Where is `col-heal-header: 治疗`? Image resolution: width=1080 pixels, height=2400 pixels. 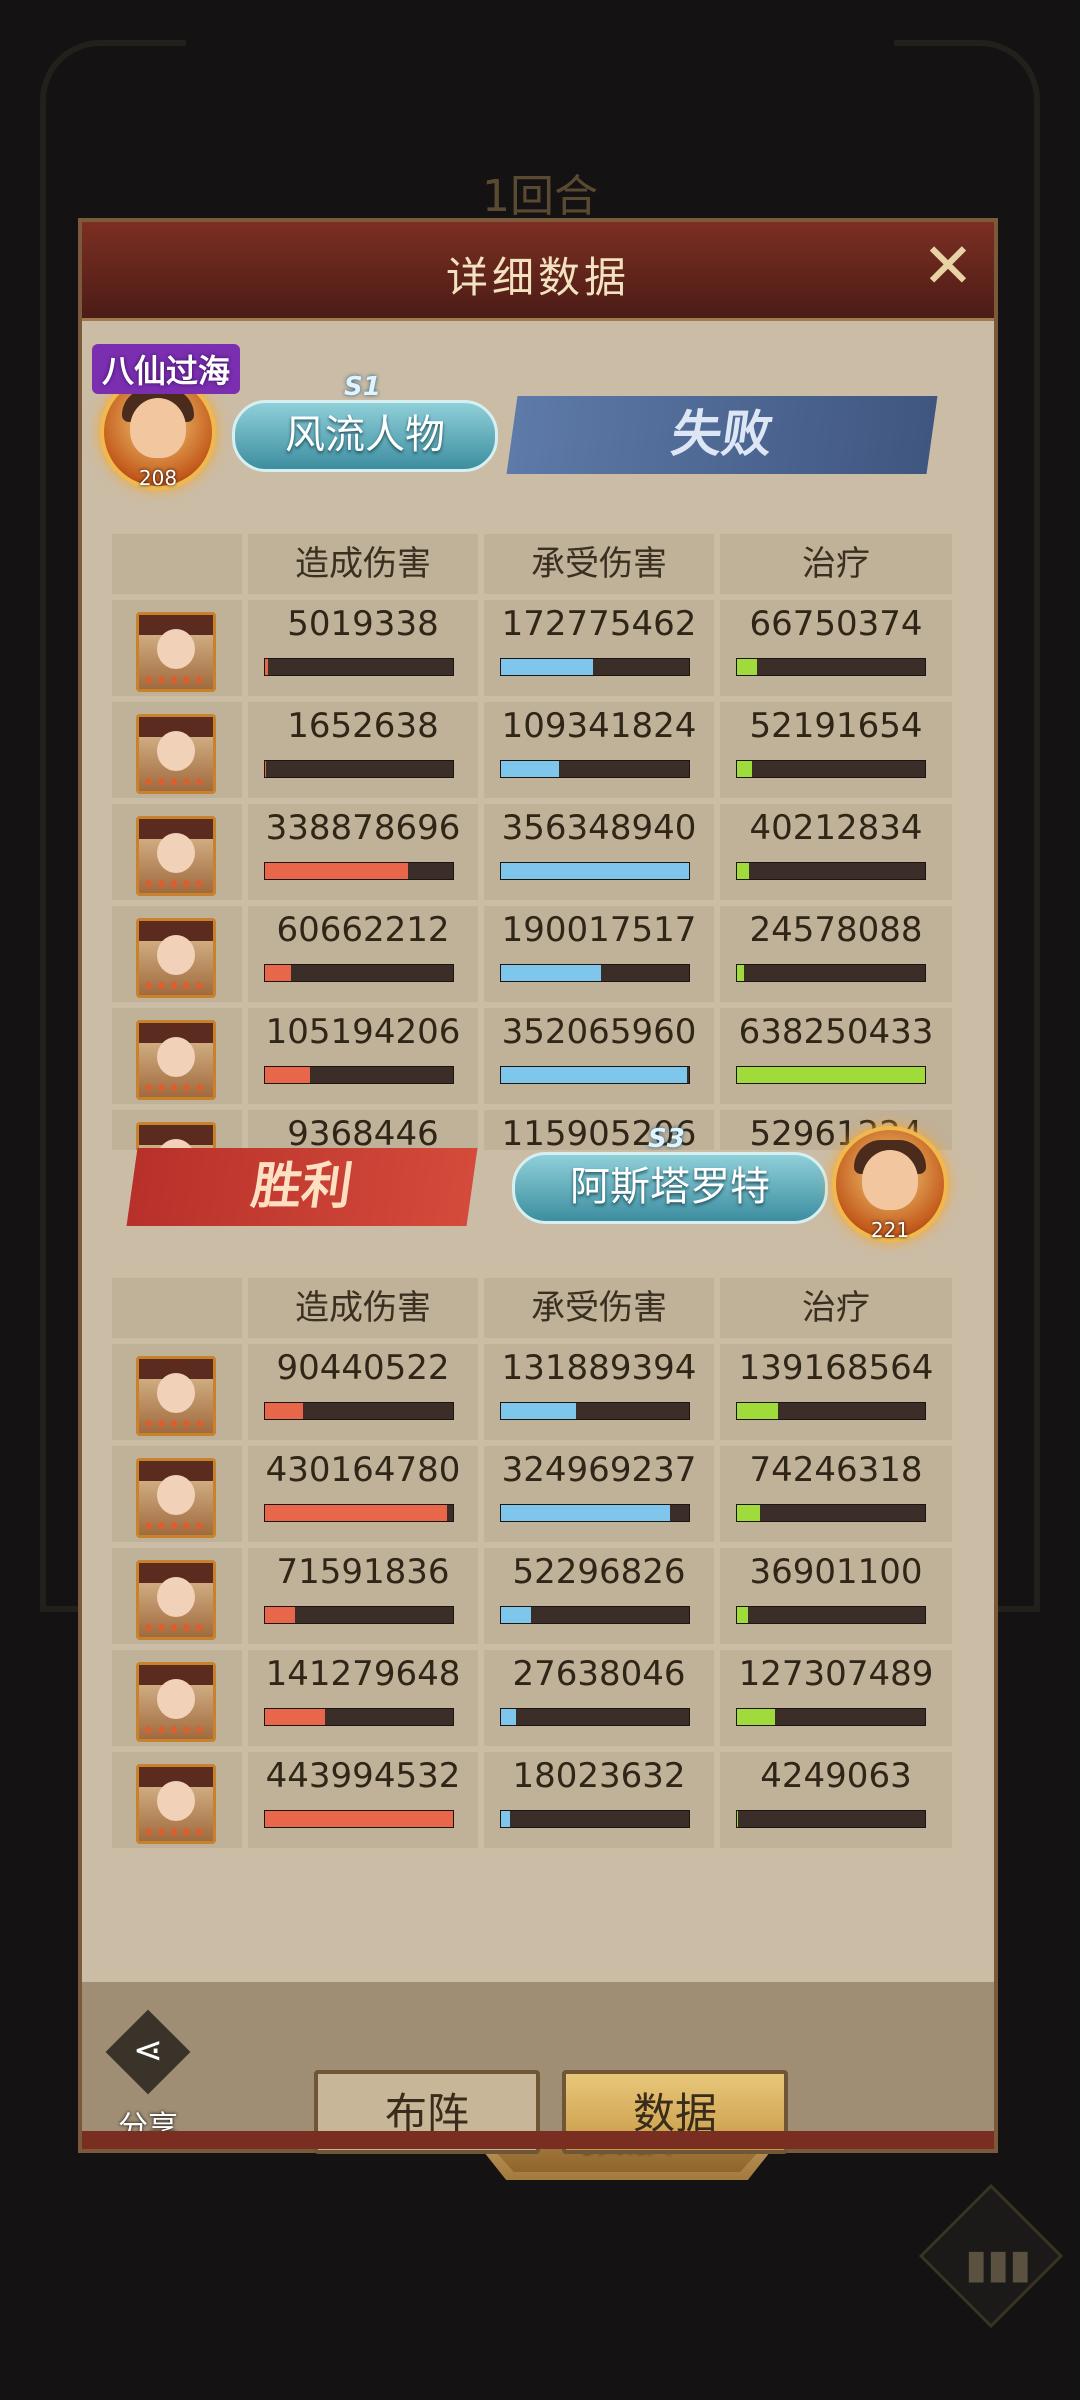
col-heal-header: 治疗 is located at coordinates (836, 1308).